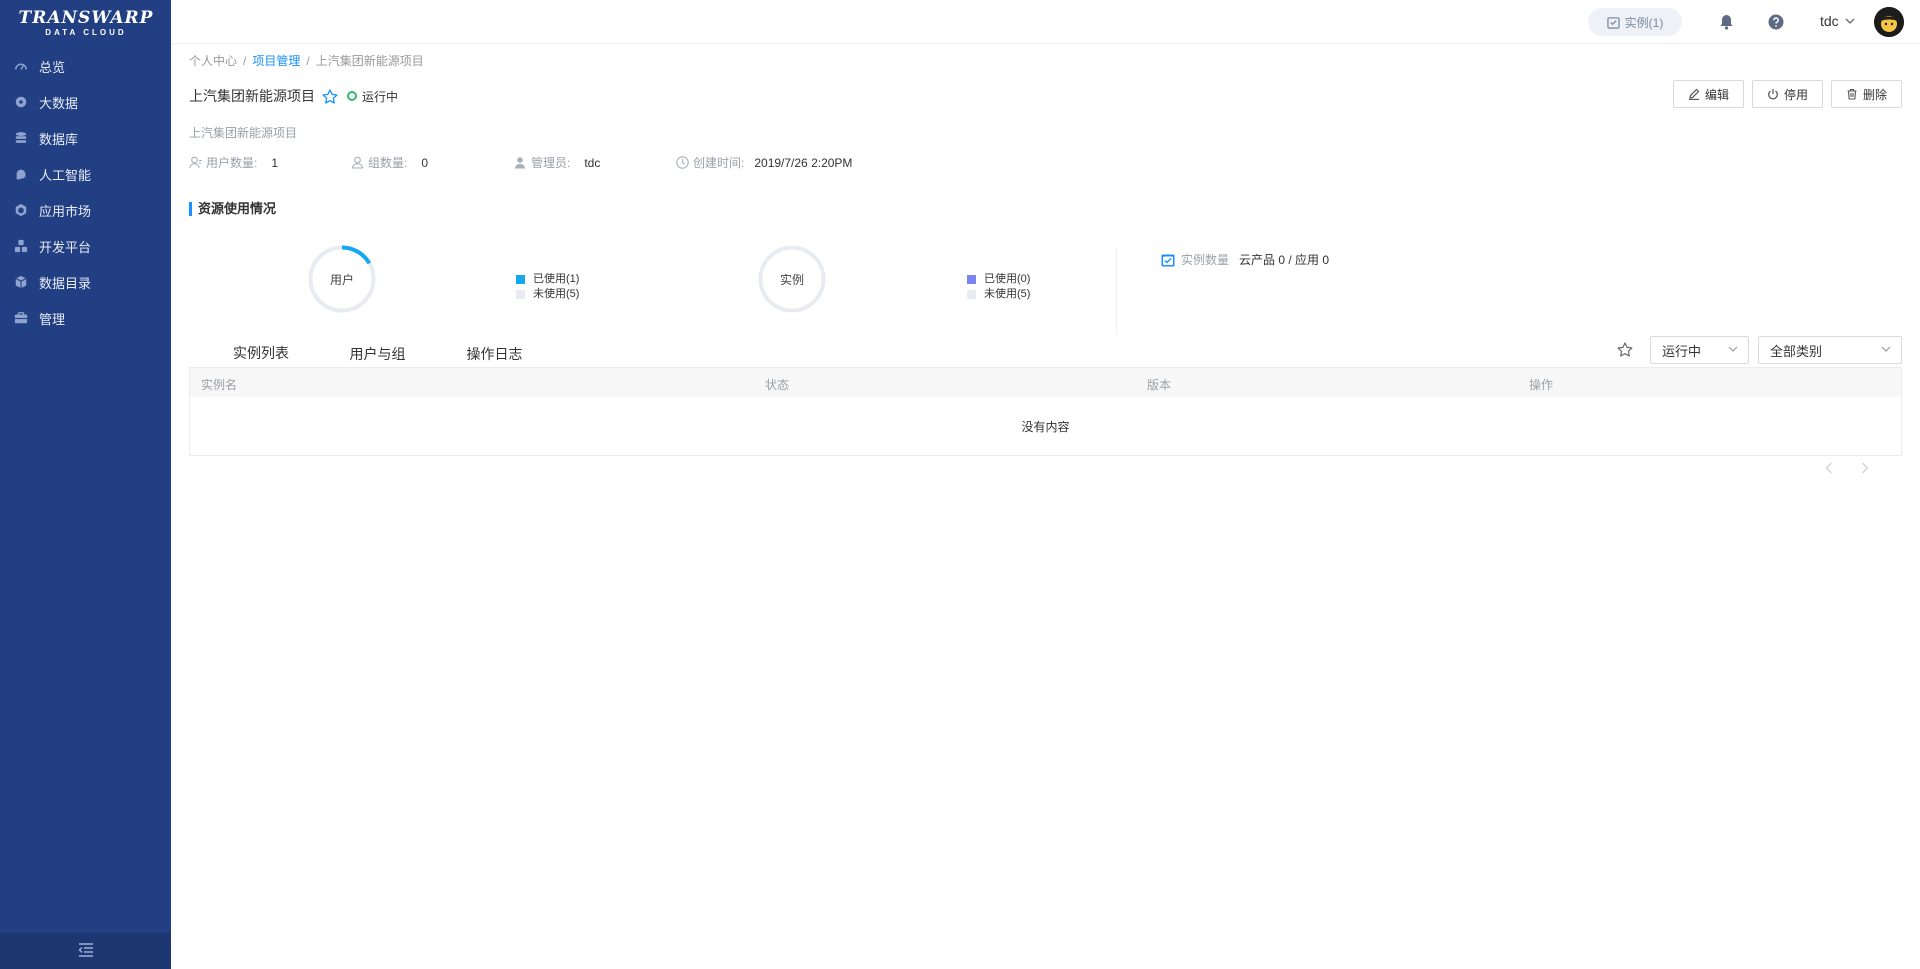 This screenshot has width=1920, height=969. Describe the element at coordinates (52, 319) in the screenshot. I see `sidebar-item-label: 管理` at that location.